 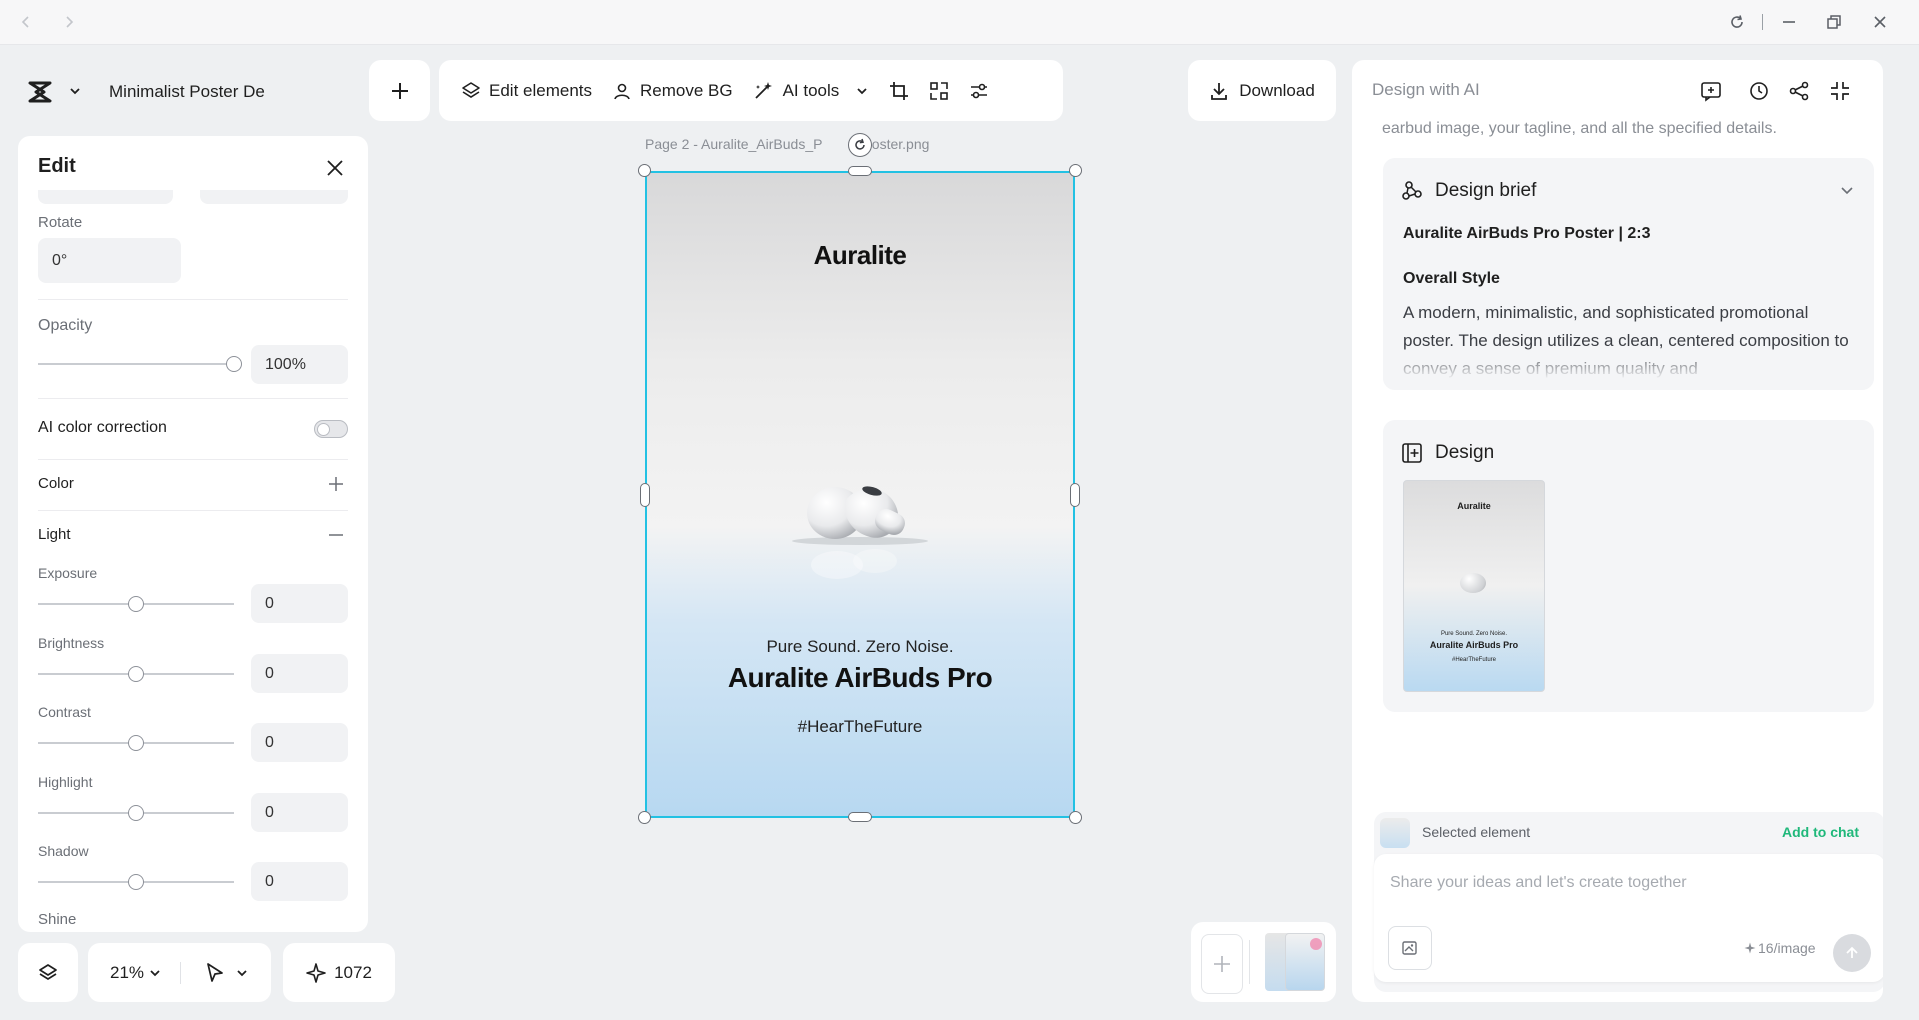 I want to click on thumb-earbud, so click(x=1473, y=583).